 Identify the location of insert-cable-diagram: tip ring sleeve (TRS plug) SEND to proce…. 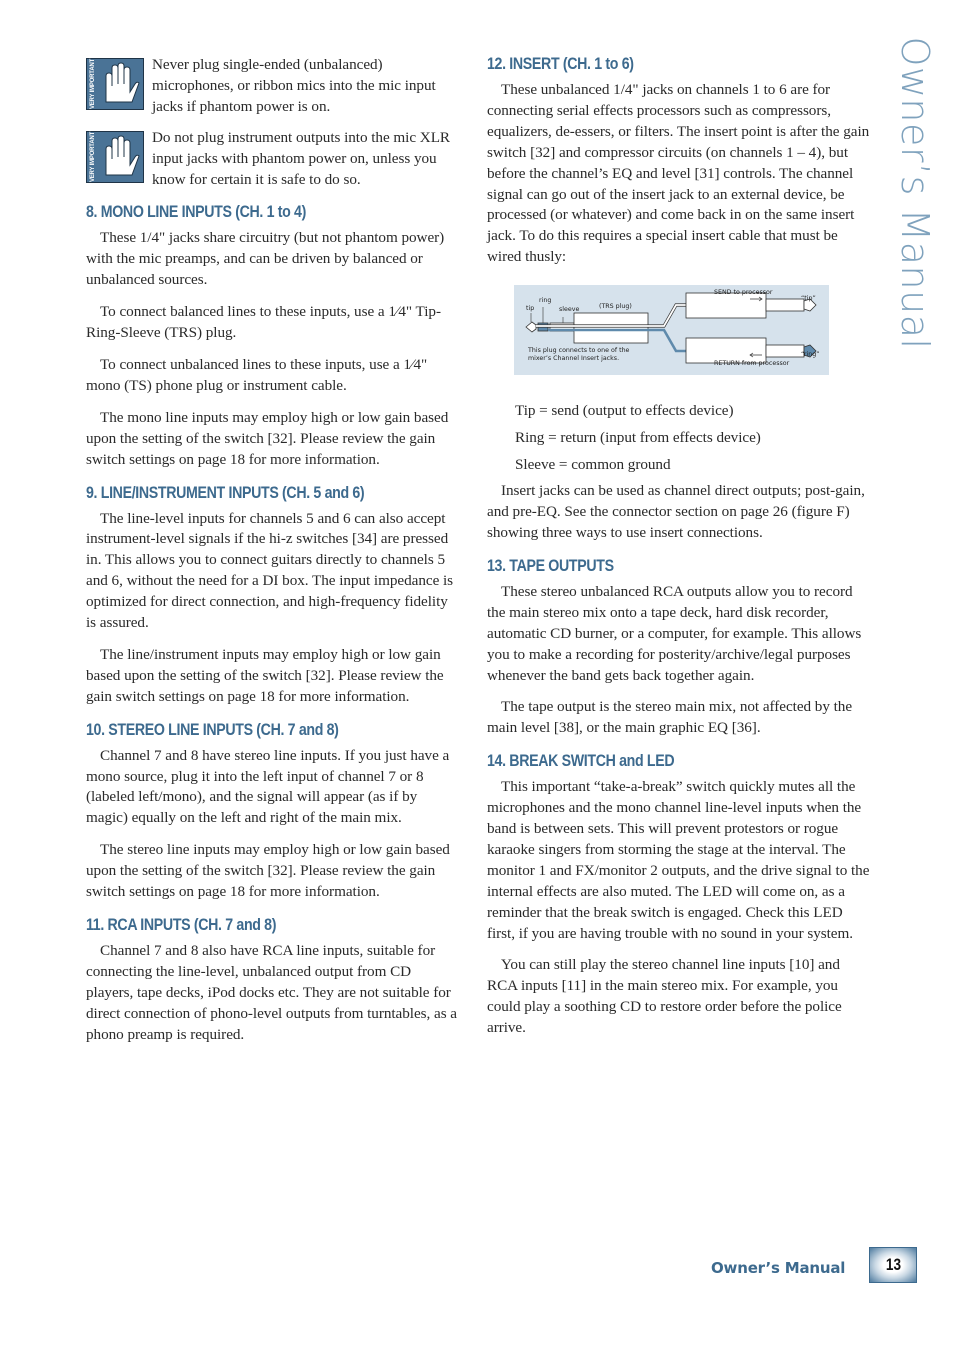
(671, 330).